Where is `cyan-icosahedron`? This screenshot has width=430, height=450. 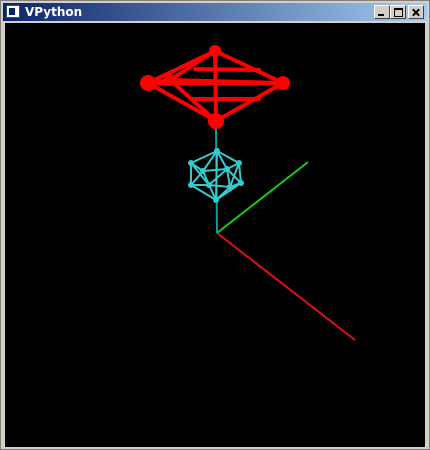 cyan-icosahedron is located at coordinates (216, 175).